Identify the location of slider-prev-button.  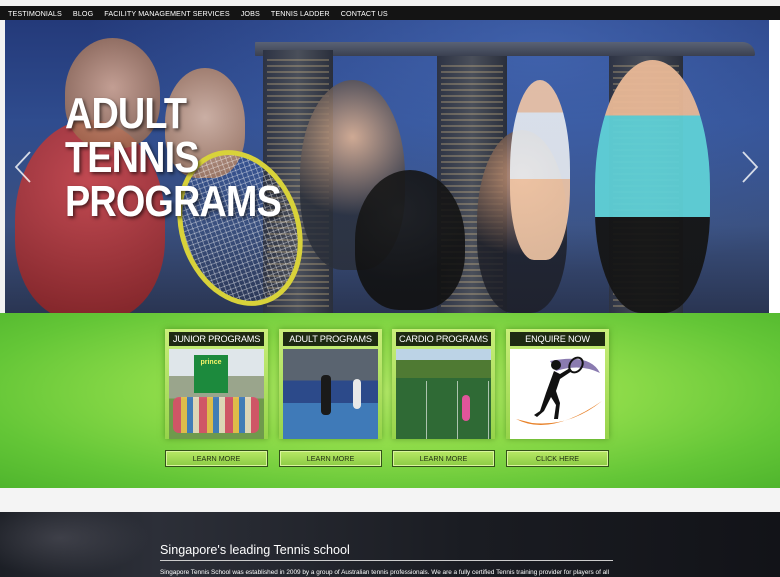
(23, 167).